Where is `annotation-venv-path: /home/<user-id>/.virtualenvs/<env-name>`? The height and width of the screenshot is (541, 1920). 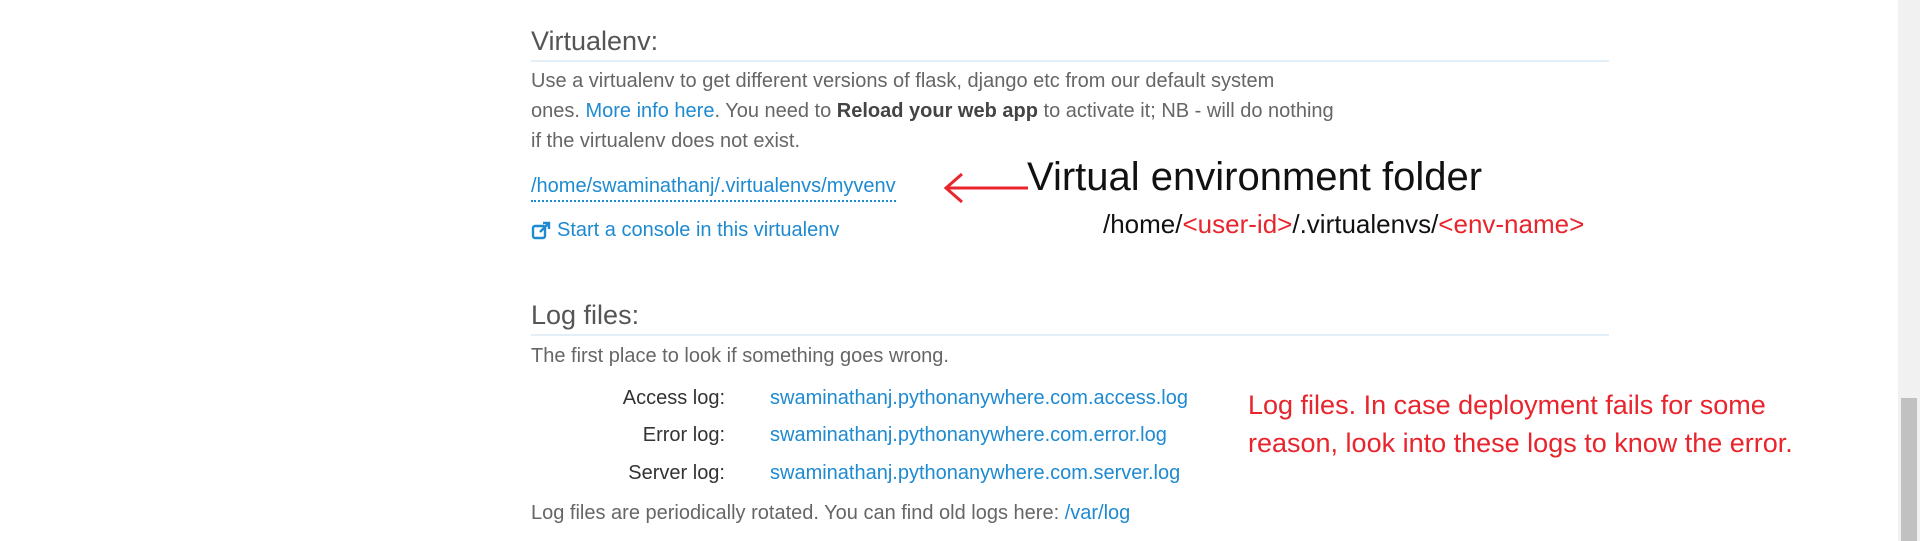
annotation-venv-path: /home/<user-id>/.virtualenvs/<env-name> is located at coordinates (1344, 224).